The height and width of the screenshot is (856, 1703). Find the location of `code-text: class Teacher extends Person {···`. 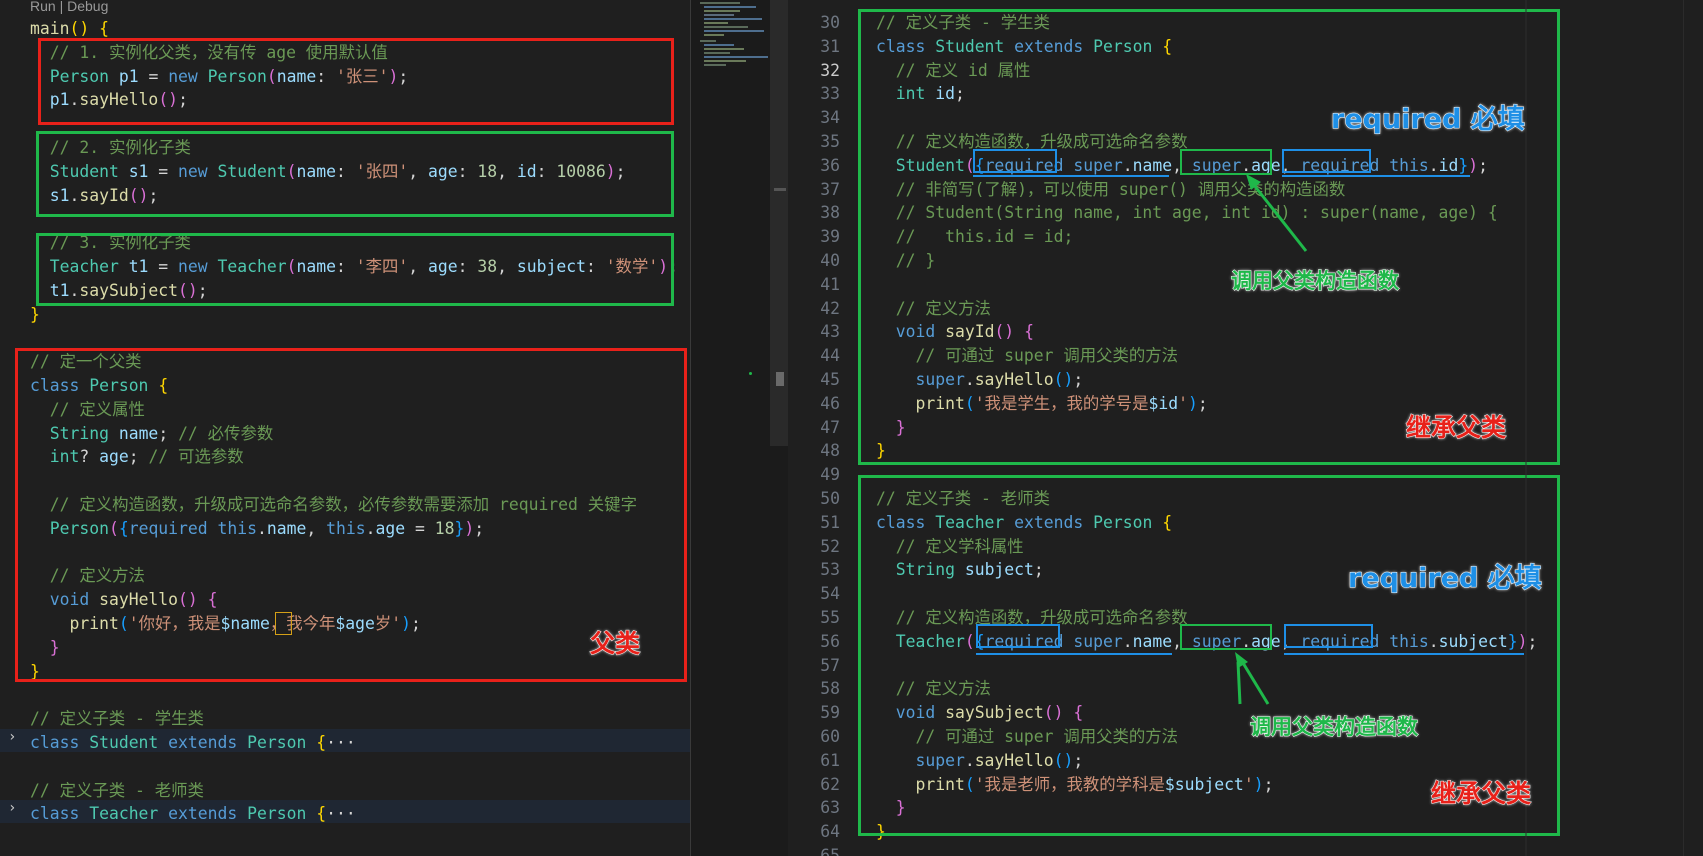

code-text: class Teacher extends Person {··· is located at coordinates (193, 814).